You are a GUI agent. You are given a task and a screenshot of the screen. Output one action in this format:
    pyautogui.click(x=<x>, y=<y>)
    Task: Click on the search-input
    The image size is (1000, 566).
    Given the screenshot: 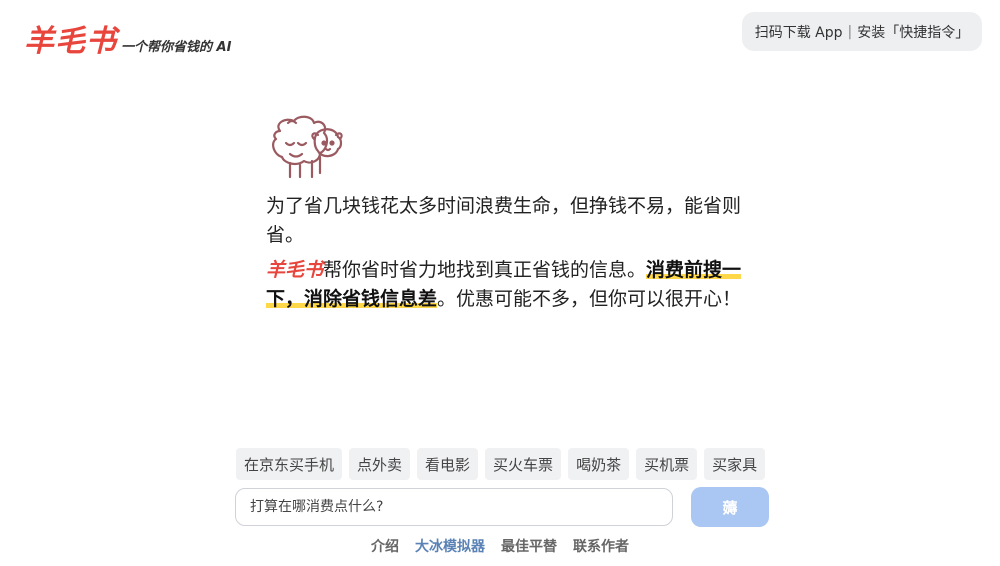 What is the action you would take?
    pyautogui.click(x=454, y=507)
    